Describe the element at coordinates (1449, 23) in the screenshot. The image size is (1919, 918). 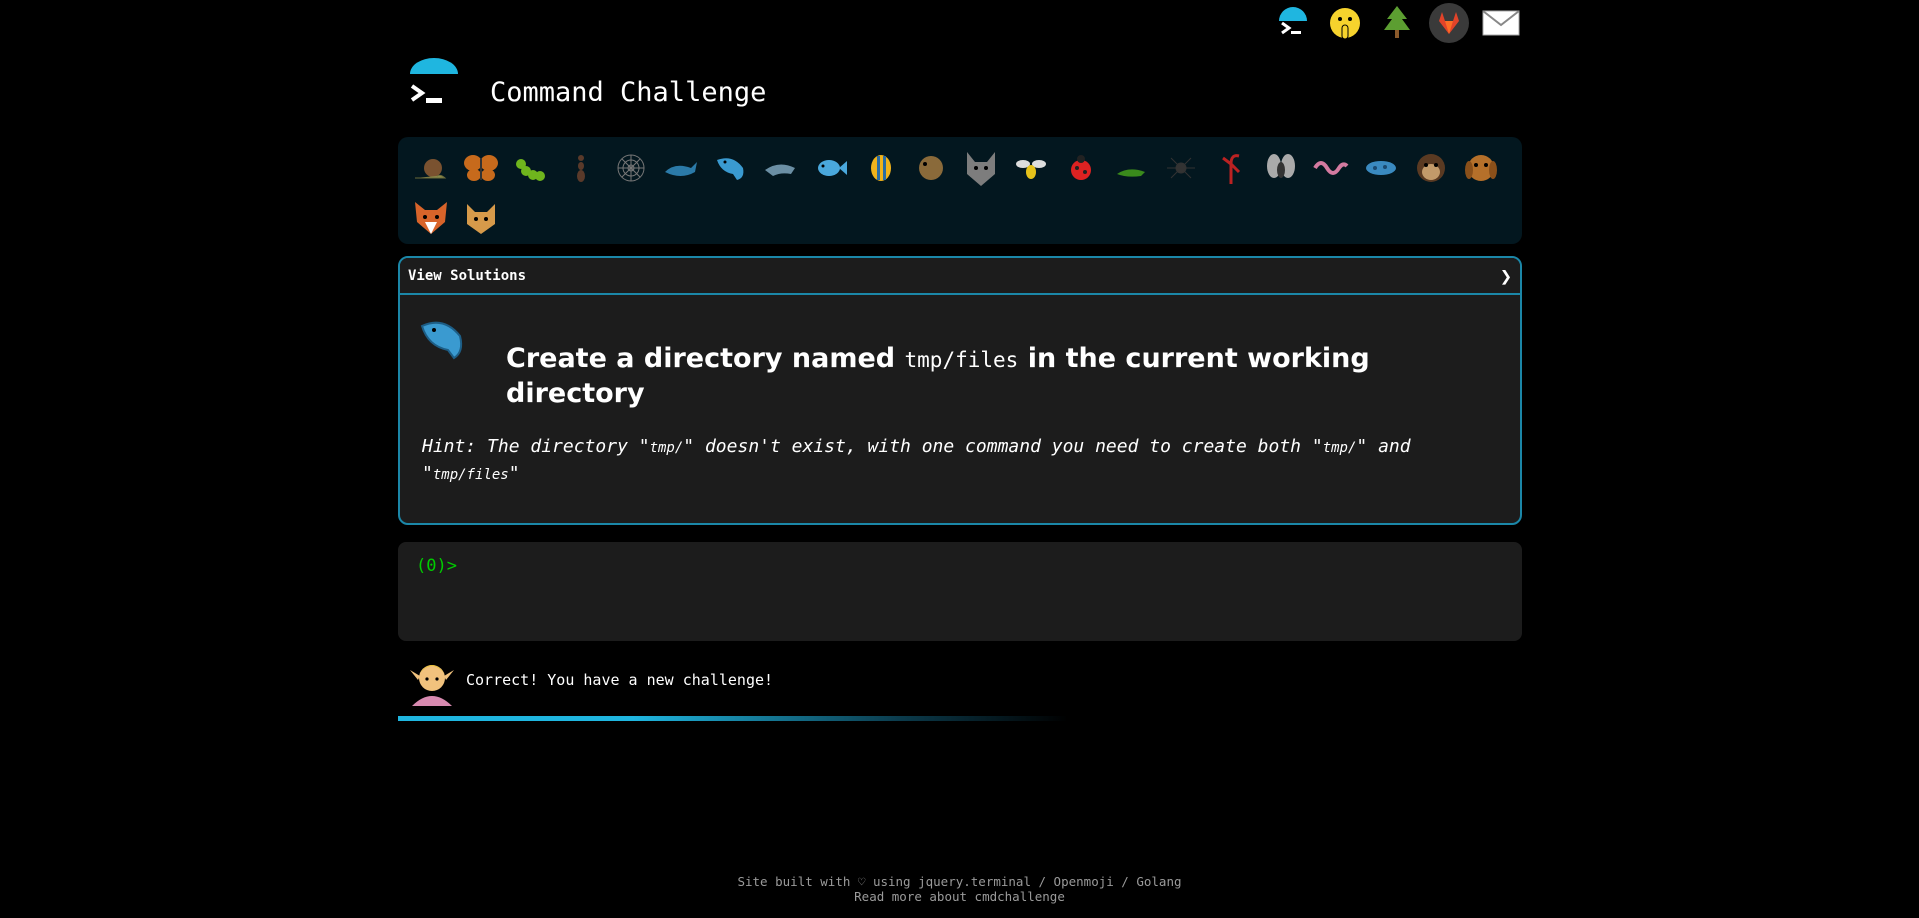
I see `gitlab-icon` at that location.